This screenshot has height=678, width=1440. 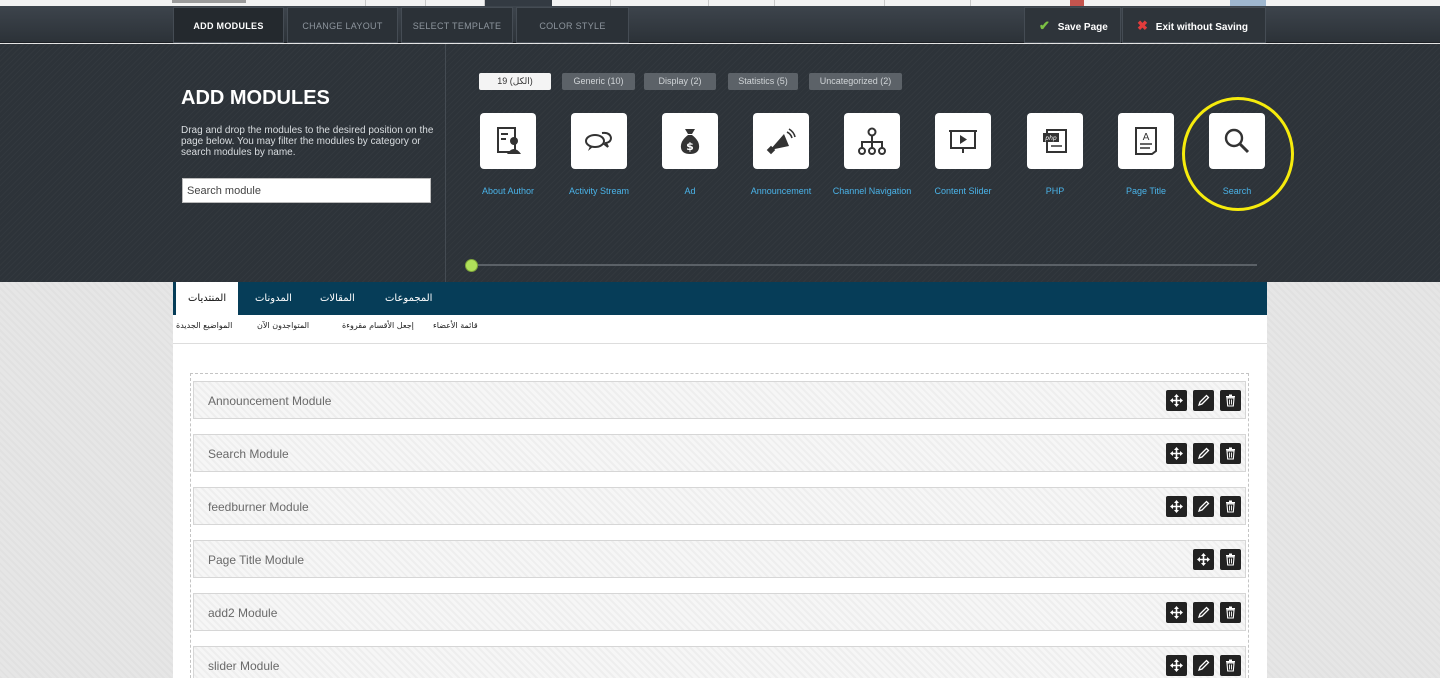 What do you see at coordinates (855, 81) in the screenshot?
I see `filter-uncategorized: Uncategorized (2)` at bounding box center [855, 81].